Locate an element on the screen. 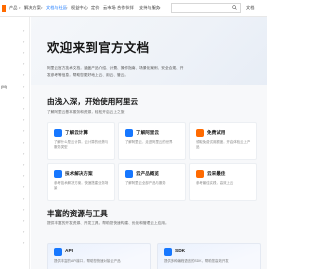  resource-card-title: API is located at coordinates (69, 251).